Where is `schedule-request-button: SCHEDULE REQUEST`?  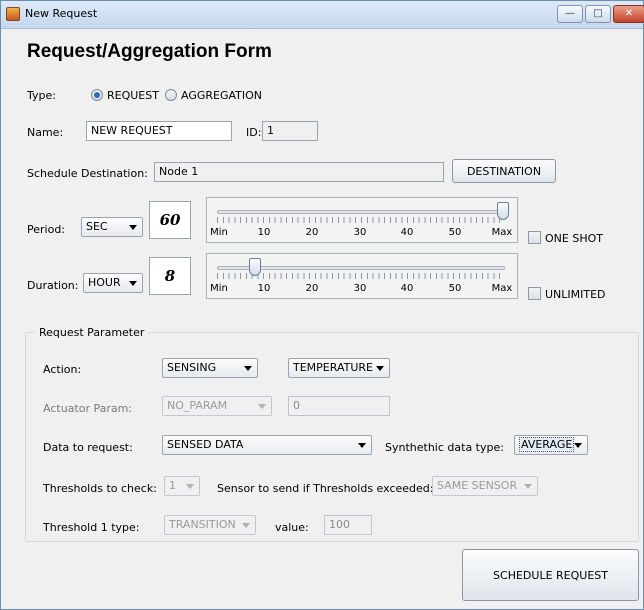
schedule-request-button: SCHEDULE REQUEST is located at coordinates (550, 575).